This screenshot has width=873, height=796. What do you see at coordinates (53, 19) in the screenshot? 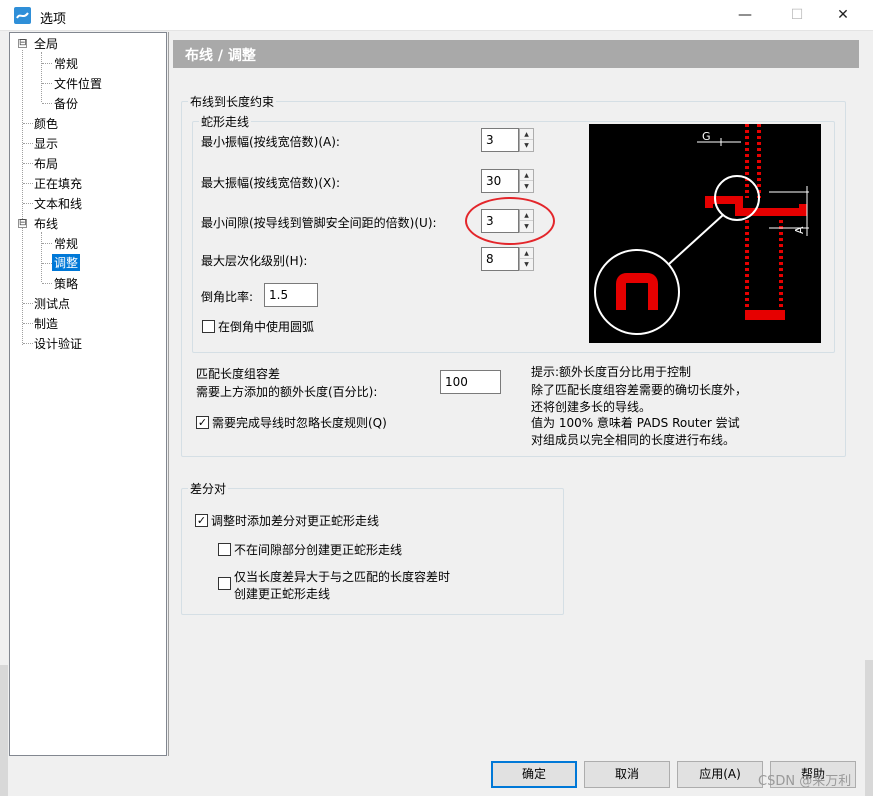
I see `window-title: 选项` at bounding box center [53, 19].